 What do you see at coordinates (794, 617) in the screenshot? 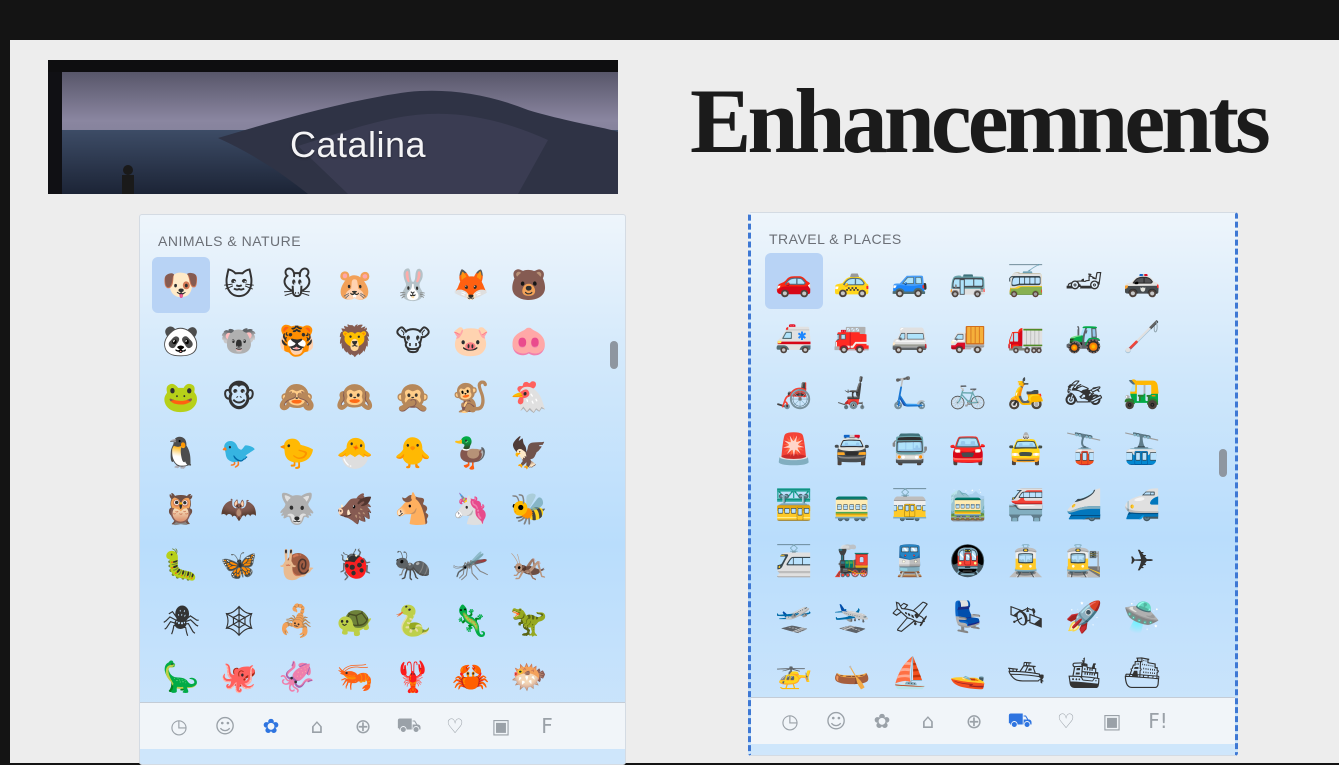
I see `emoji-cell: 🛫` at bounding box center [794, 617].